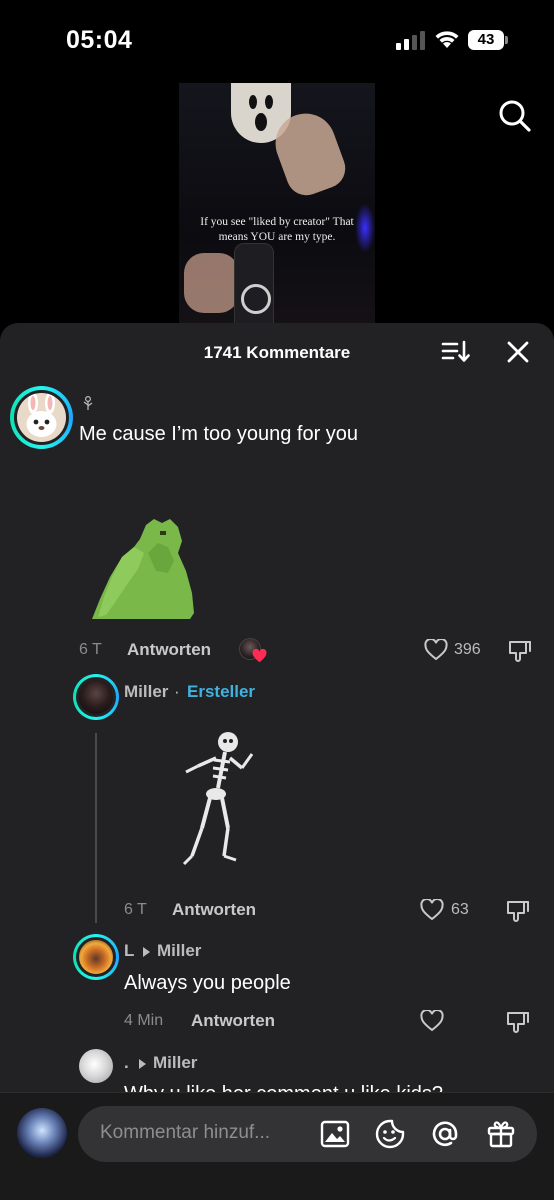 Image resolution: width=554 pixels, height=1200 pixels. What do you see at coordinates (259, 656) in the screenshot?
I see `heart-filled-icon` at bounding box center [259, 656].